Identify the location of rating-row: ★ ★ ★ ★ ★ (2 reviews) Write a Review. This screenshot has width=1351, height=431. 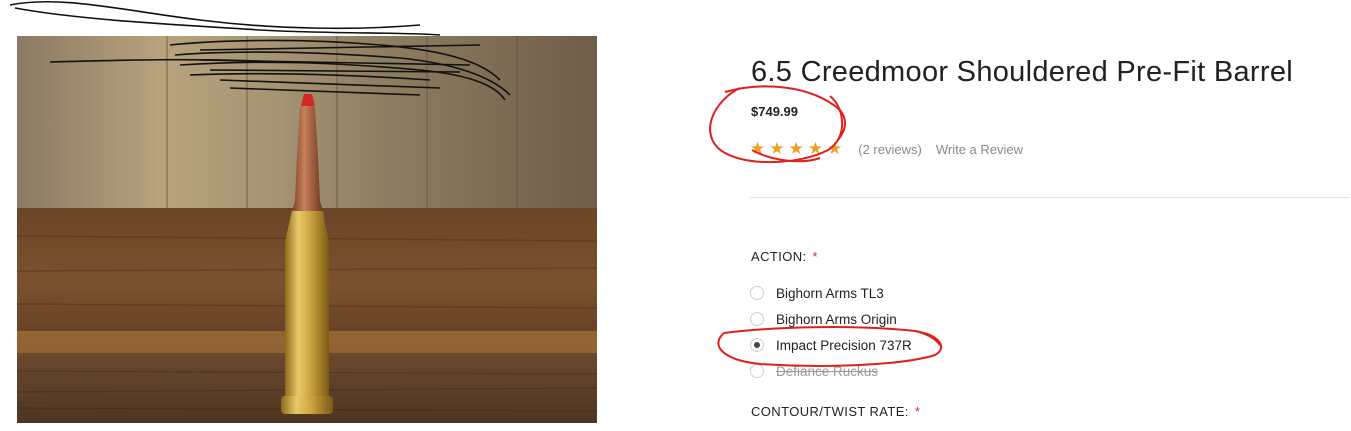
(886, 149).